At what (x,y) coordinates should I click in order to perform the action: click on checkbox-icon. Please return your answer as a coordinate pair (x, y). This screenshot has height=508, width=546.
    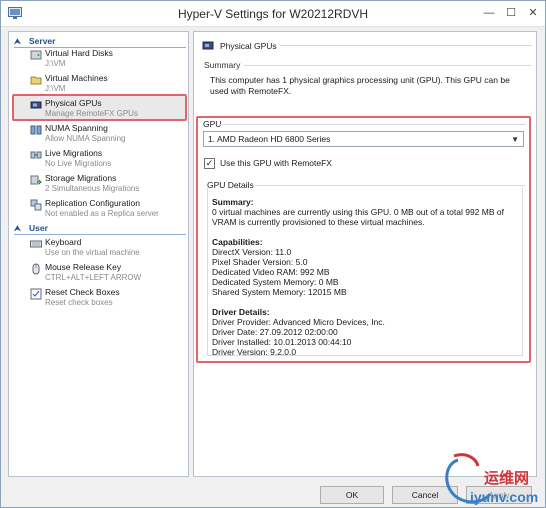
    Looking at the image, I should click on (36, 294).